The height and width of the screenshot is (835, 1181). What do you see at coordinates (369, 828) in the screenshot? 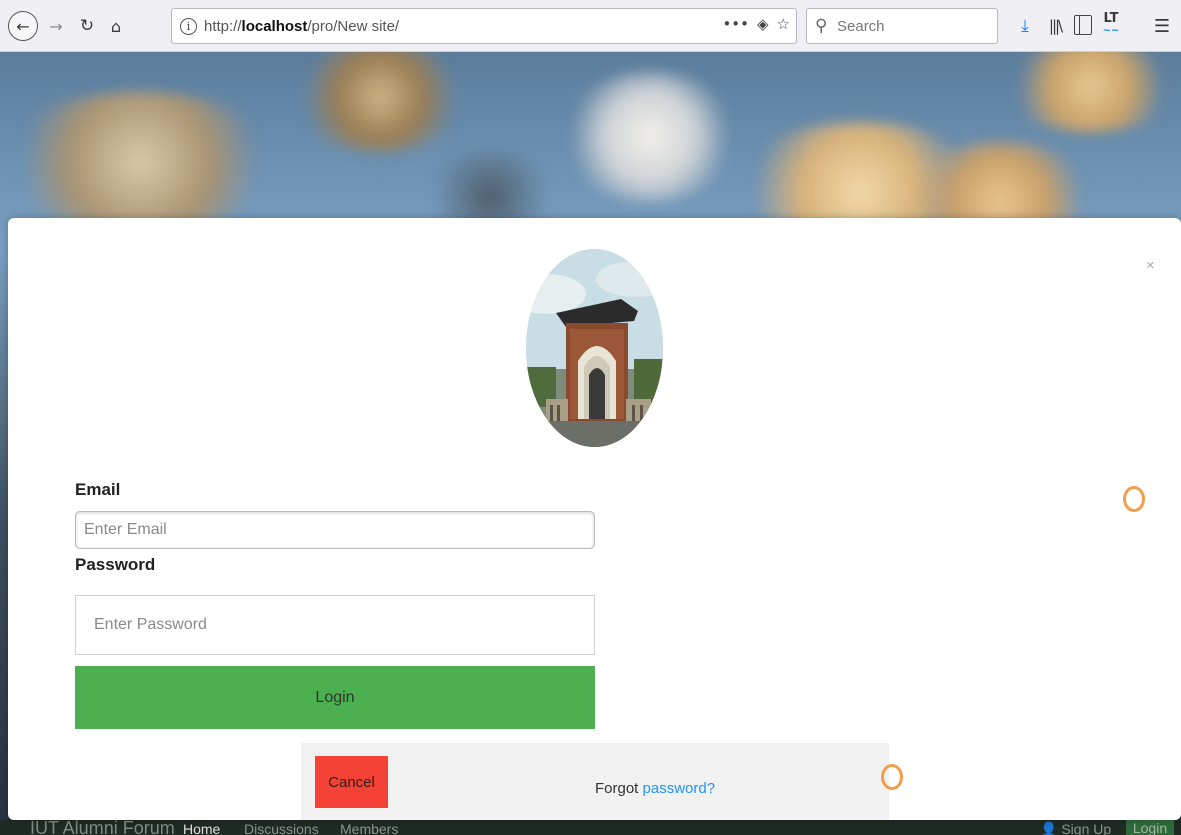
I see `nav-members: Members` at bounding box center [369, 828].